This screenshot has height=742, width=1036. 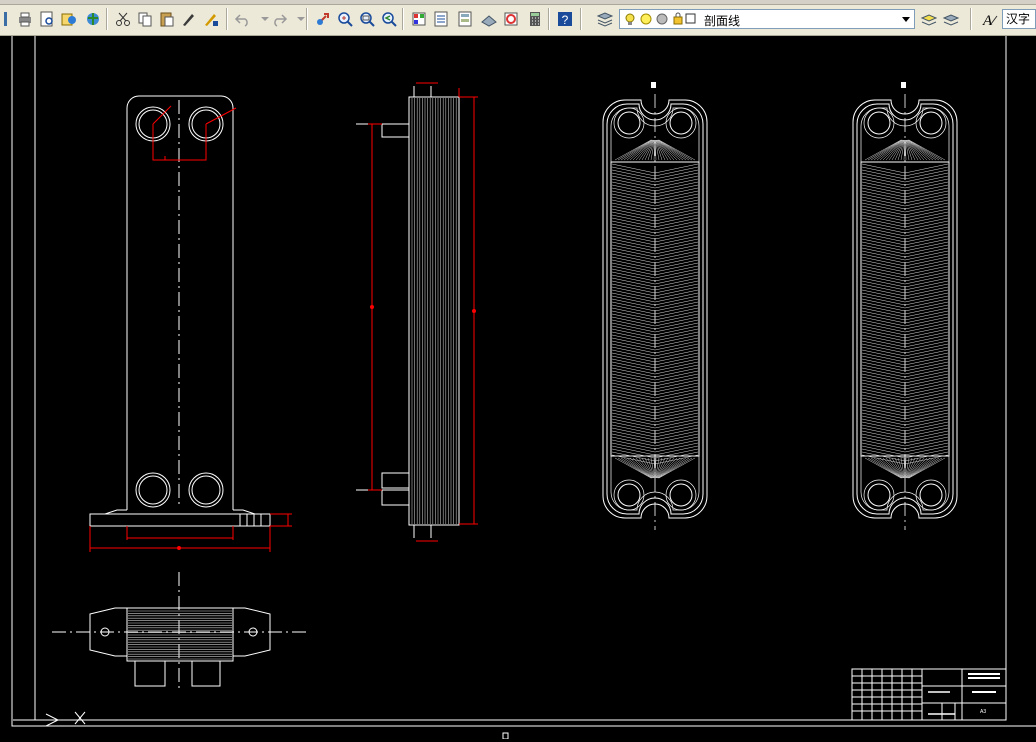 I want to click on help-icon: ?, so click(x=565, y=19).